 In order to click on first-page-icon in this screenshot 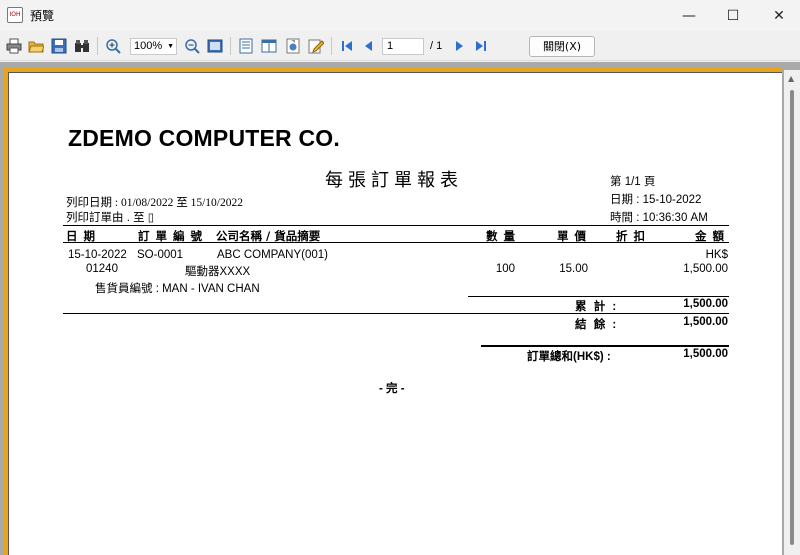, I will do `click(347, 46)`.